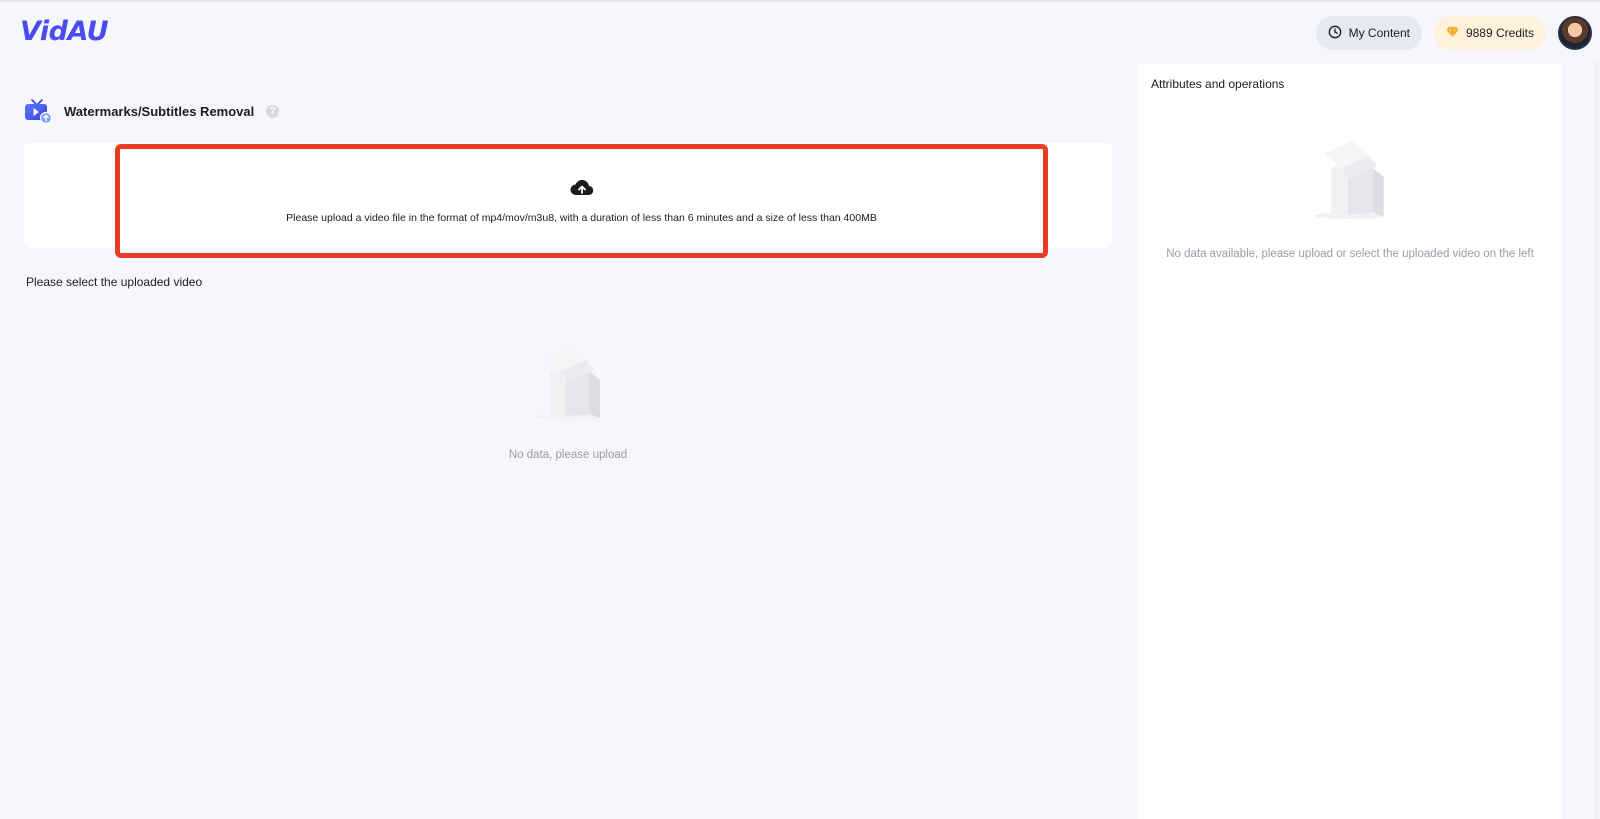  I want to click on videos-empty-state: No data, please upload, so click(568, 401).